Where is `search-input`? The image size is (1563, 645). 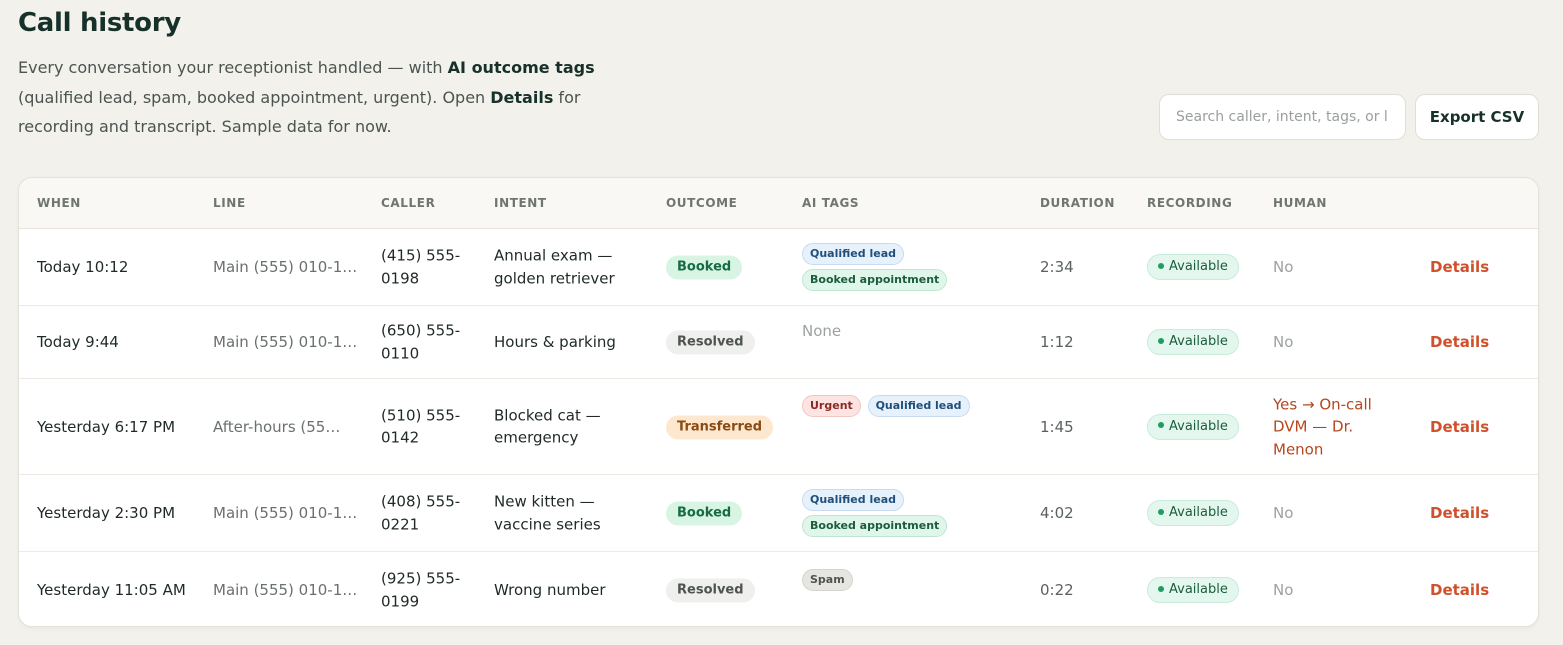 search-input is located at coordinates (1282, 117).